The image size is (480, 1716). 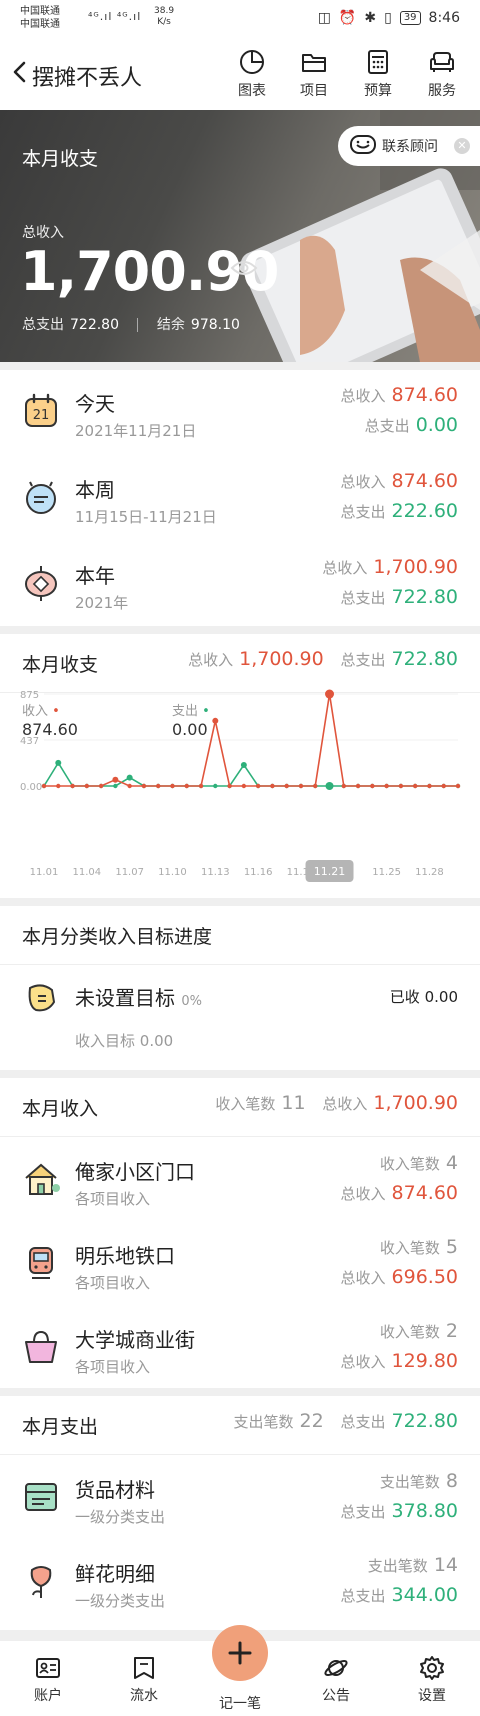 What do you see at coordinates (413, 1565) in the screenshot?
I see `expense-item-count: 支出笔数 14` at bounding box center [413, 1565].